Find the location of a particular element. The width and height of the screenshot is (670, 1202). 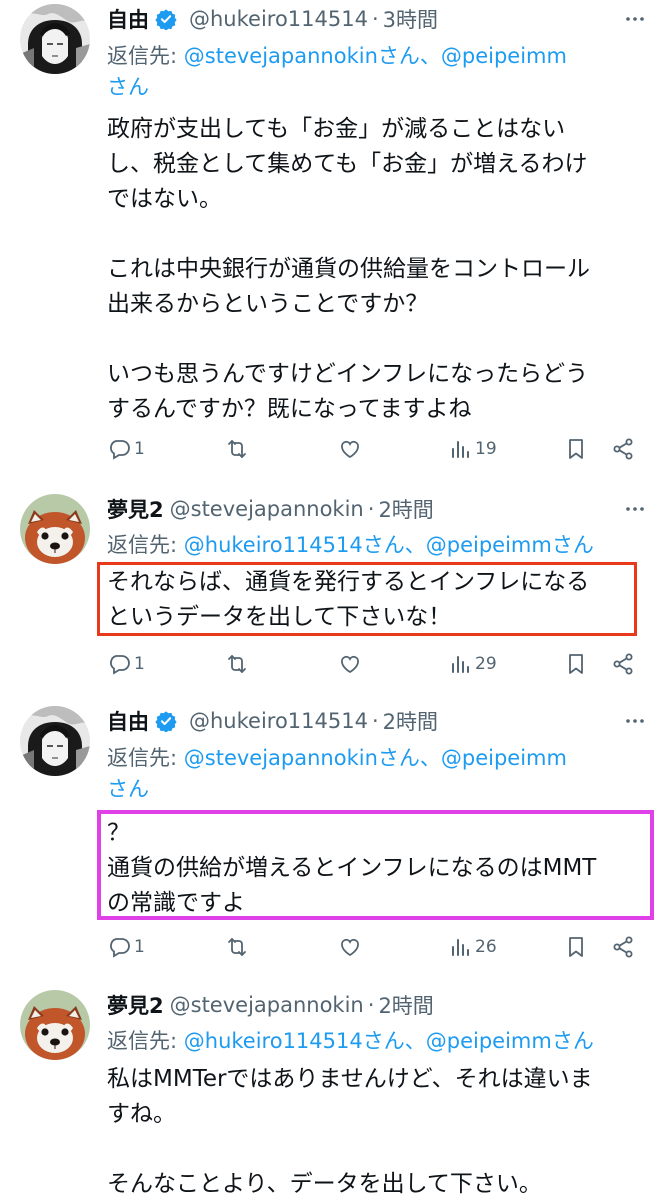

action-bar: 1 29 is located at coordinates (373, 664).